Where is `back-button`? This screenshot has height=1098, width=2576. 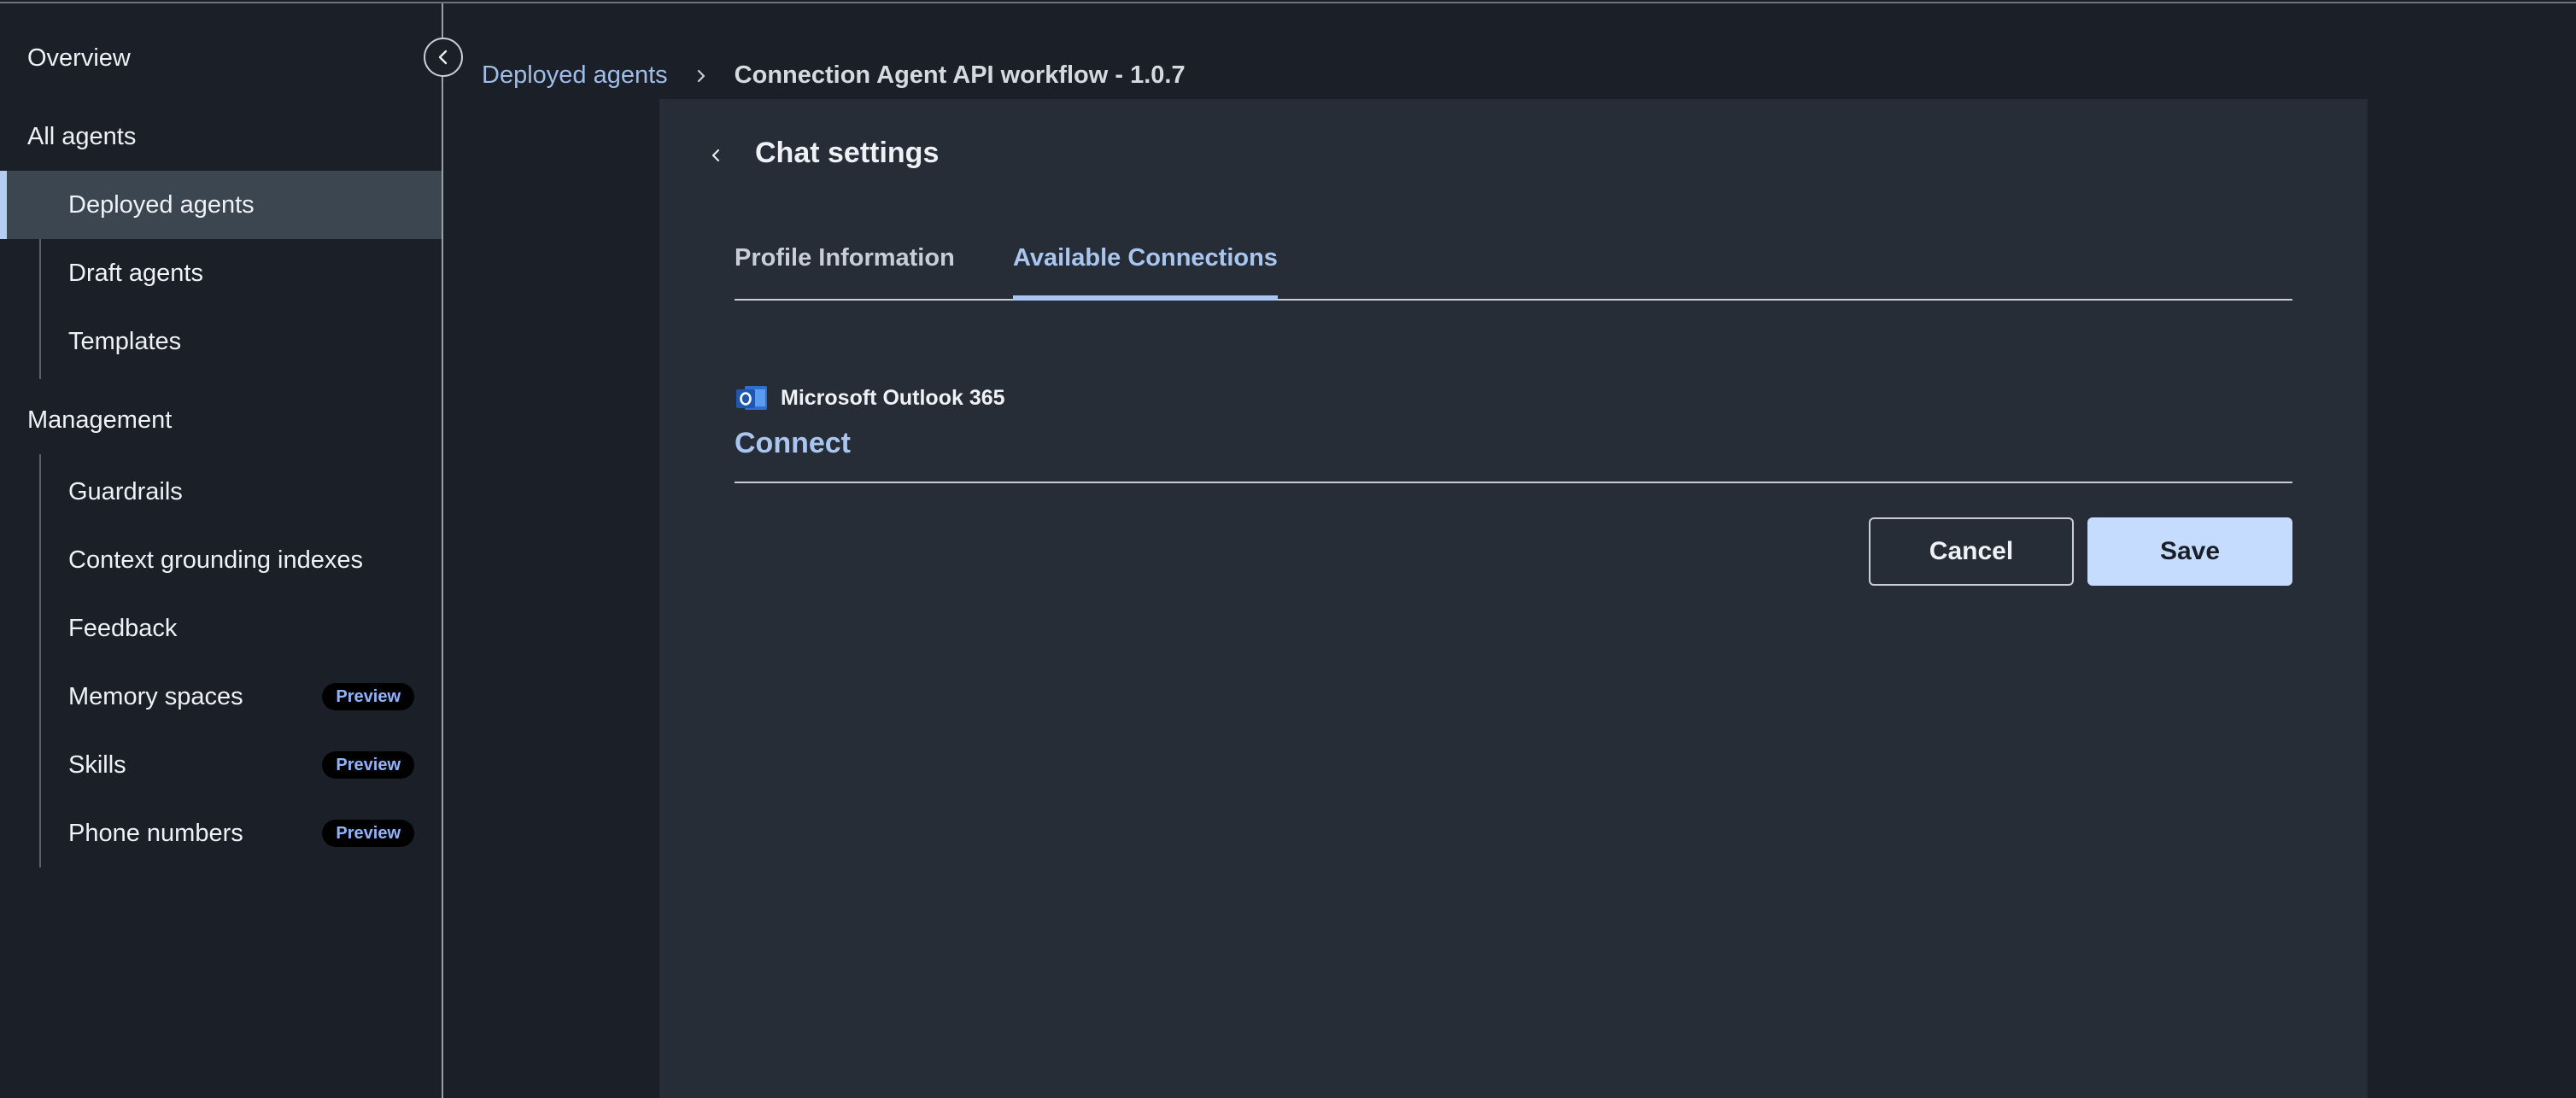
back-button is located at coordinates (716, 155).